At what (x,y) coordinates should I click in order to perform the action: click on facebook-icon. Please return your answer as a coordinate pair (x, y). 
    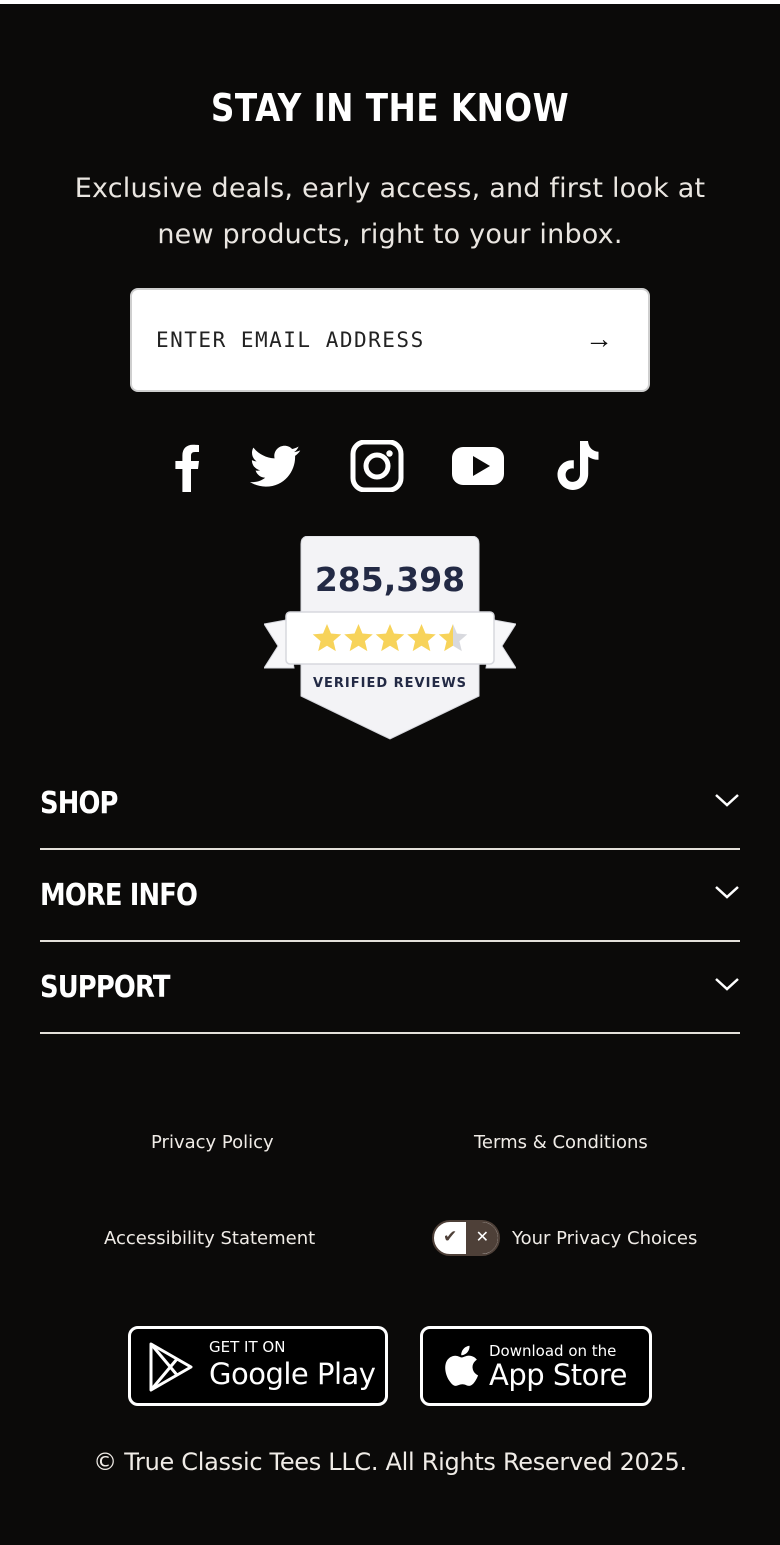
    Looking at the image, I should click on (187, 466).